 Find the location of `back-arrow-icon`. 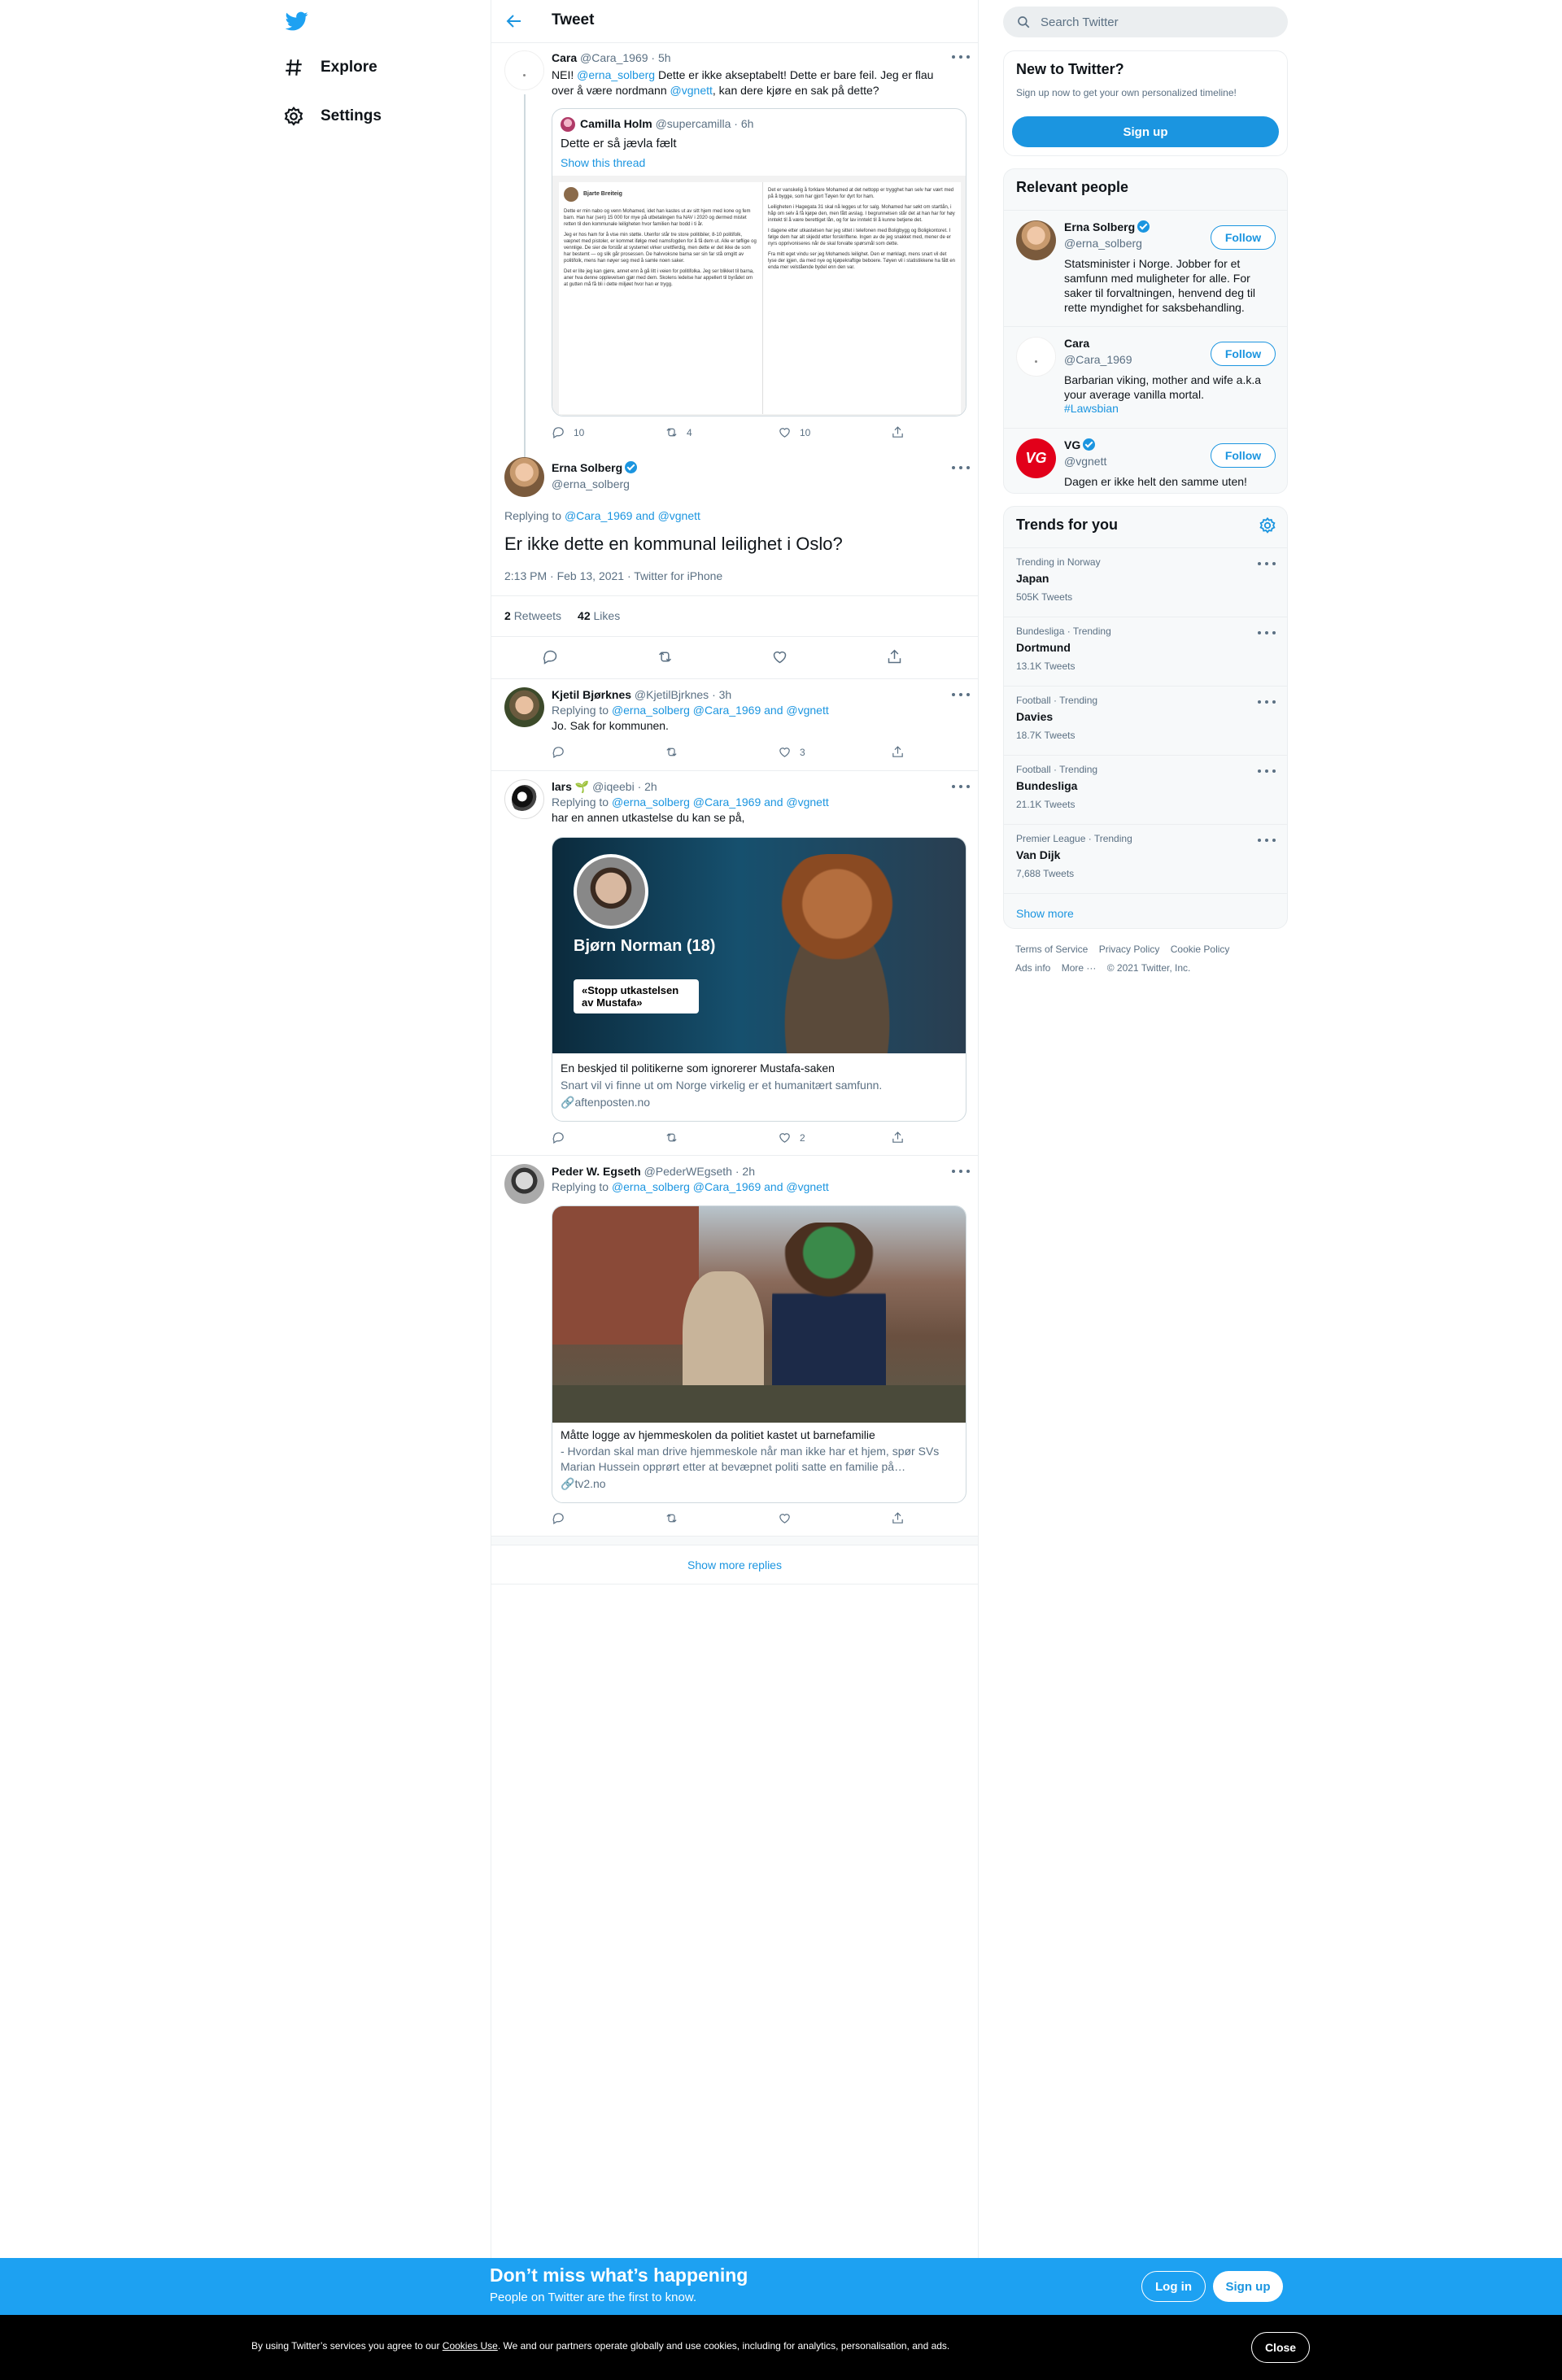

back-arrow-icon is located at coordinates (514, 21).